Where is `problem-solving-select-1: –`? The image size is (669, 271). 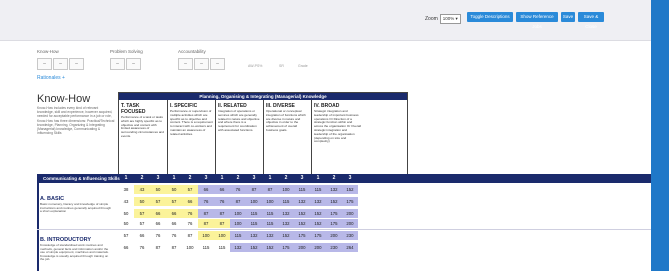
problem-solving-select-1: – is located at coordinates (117, 64).